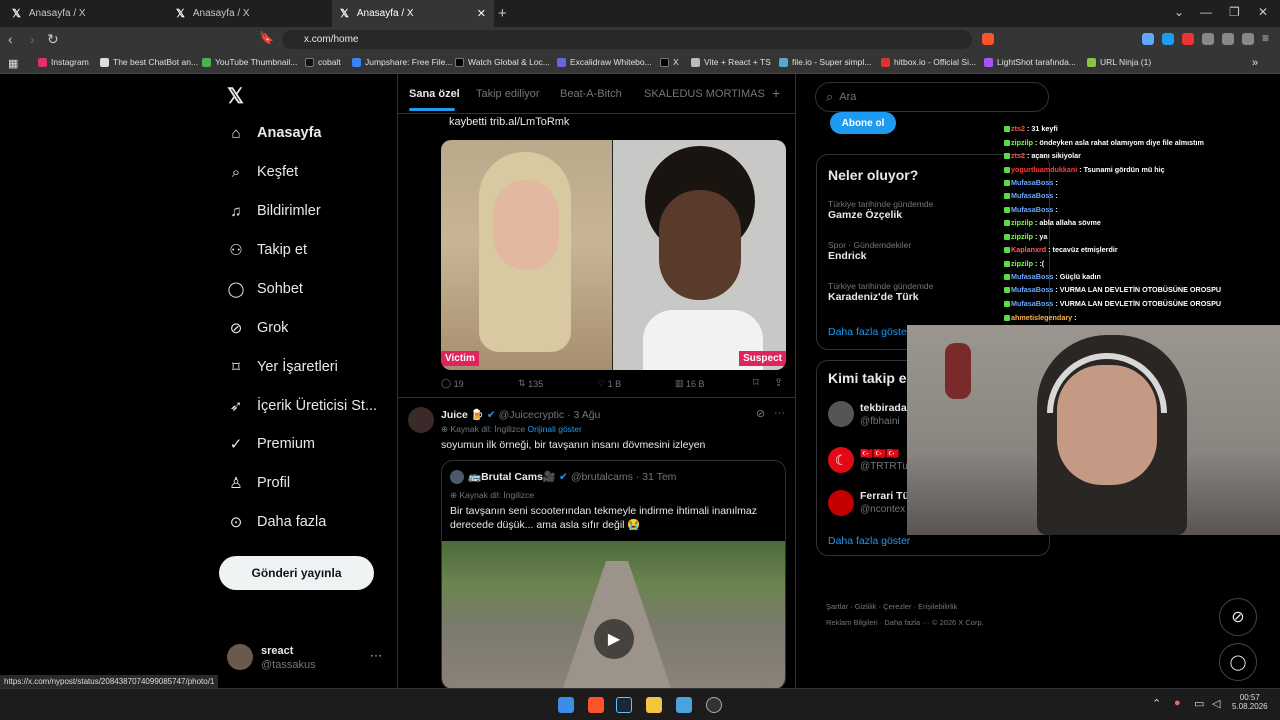 This screenshot has width=1280, height=720. I want to click on victim-photo, so click(526, 255).